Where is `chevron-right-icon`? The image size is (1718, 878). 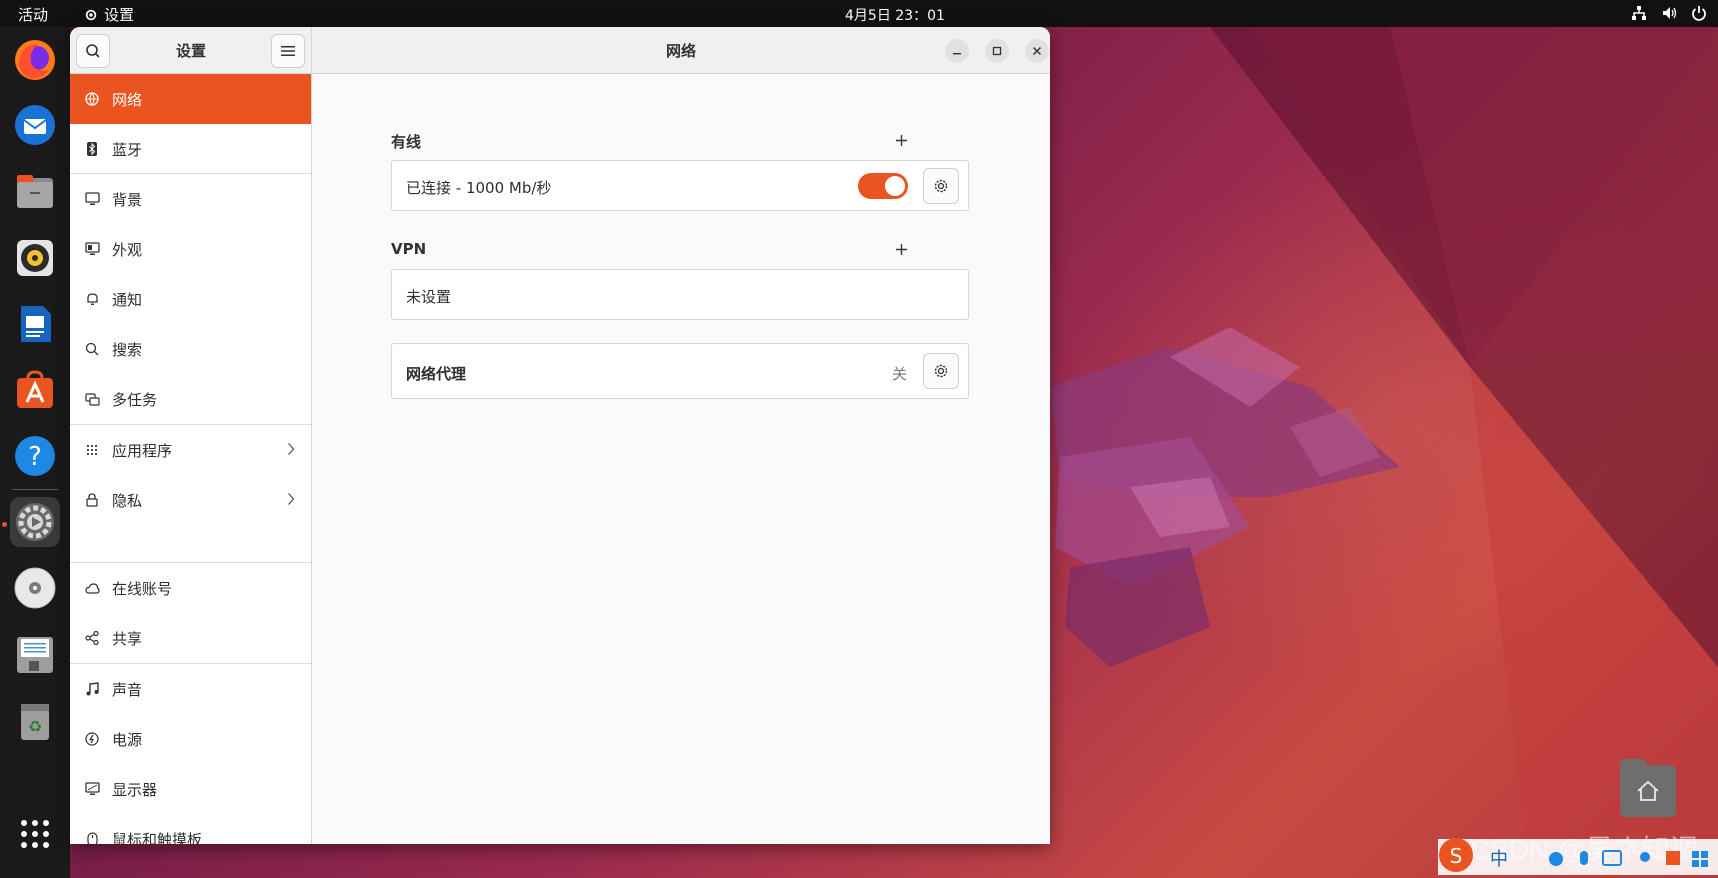 chevron-right-icon is located at coordinates (291, 449).